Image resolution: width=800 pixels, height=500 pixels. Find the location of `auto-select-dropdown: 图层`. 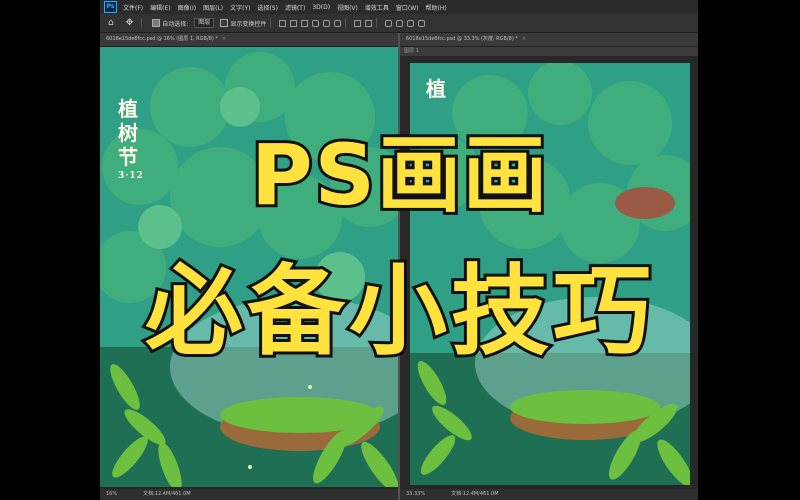

auto-select-dropdown: 图层 is located at coordinates (204, 23).